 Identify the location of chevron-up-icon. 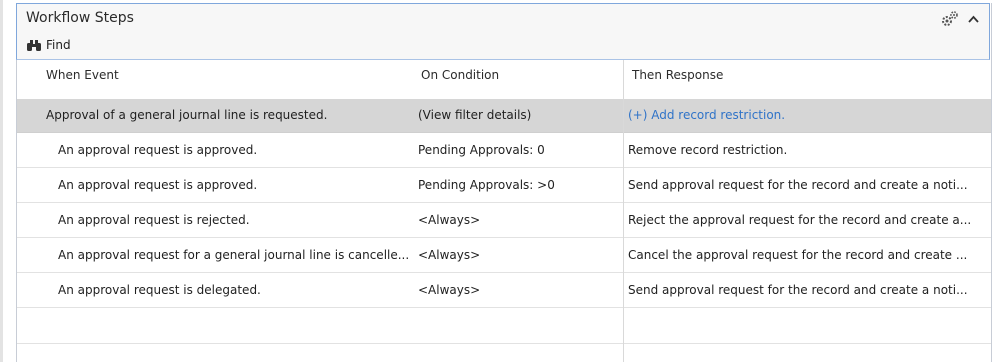
(973, 19).